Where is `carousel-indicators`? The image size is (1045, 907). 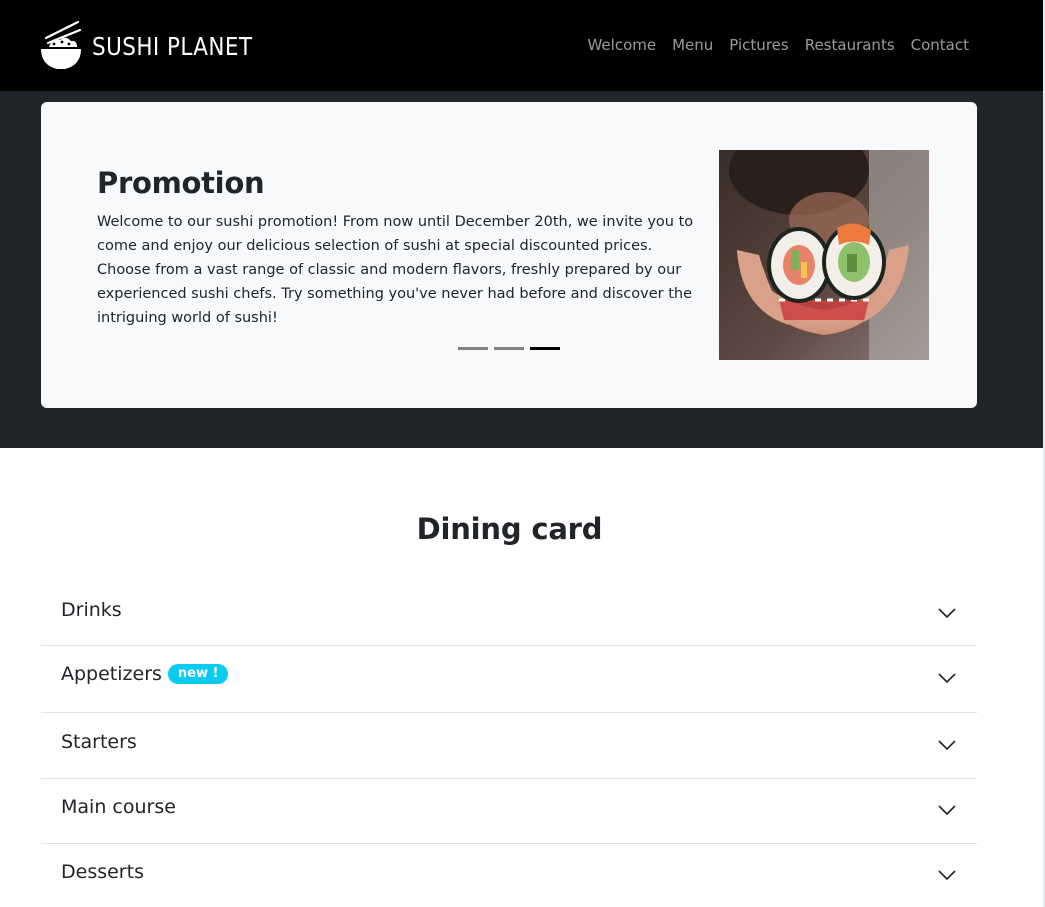
carousel-indicators is located at coordinates (509, 348).